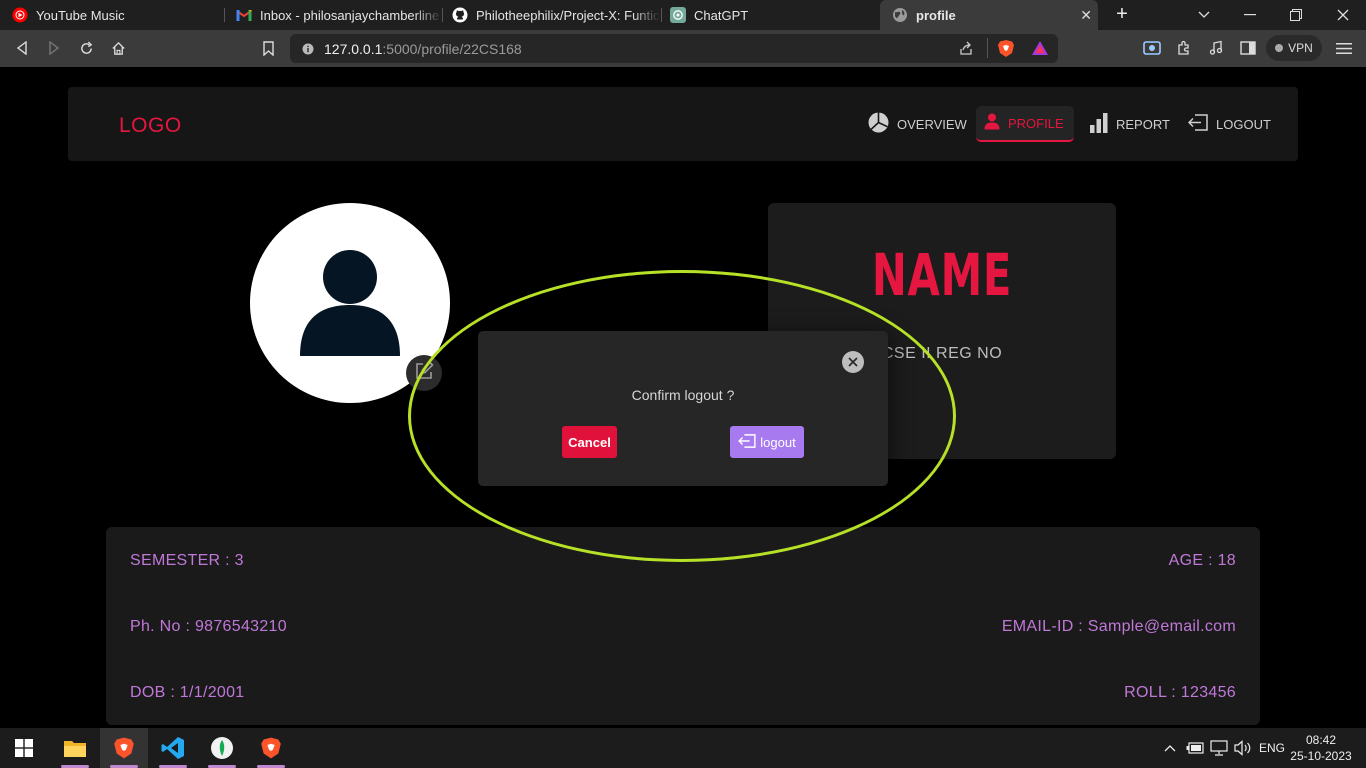 Image resolution: width=1366 pixels, height=768 pixels. I want to click on semester-field: SEMESTER : 3, so click(187, 560).